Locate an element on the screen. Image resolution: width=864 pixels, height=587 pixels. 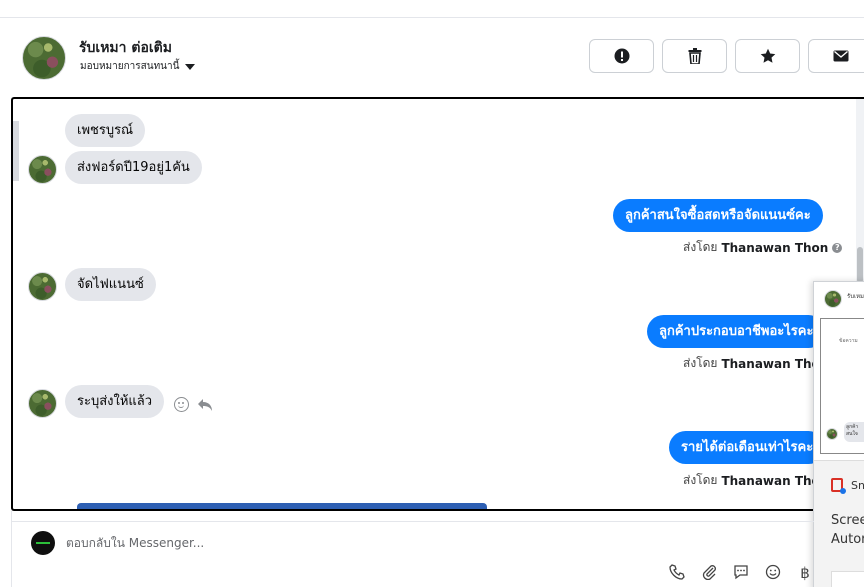
conversation-header: รับเหมา ต่อเติม มอบหมายการสนทนานี้ ! is located at coordinates (432, 58).